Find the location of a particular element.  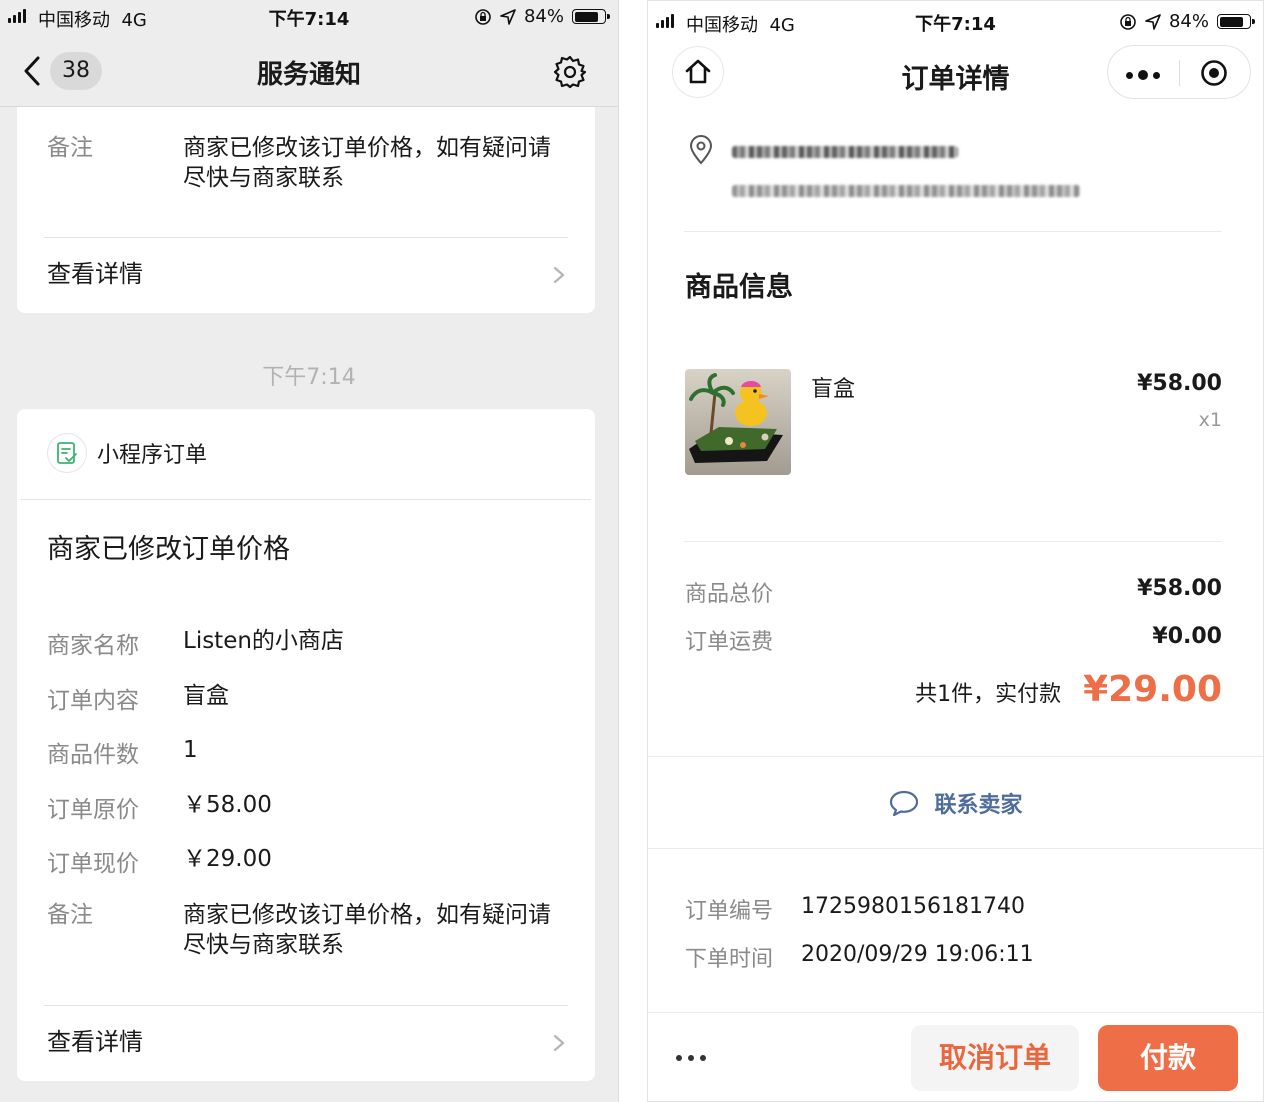

pay-button: 付款 is located at coordinates (1168, 1058).